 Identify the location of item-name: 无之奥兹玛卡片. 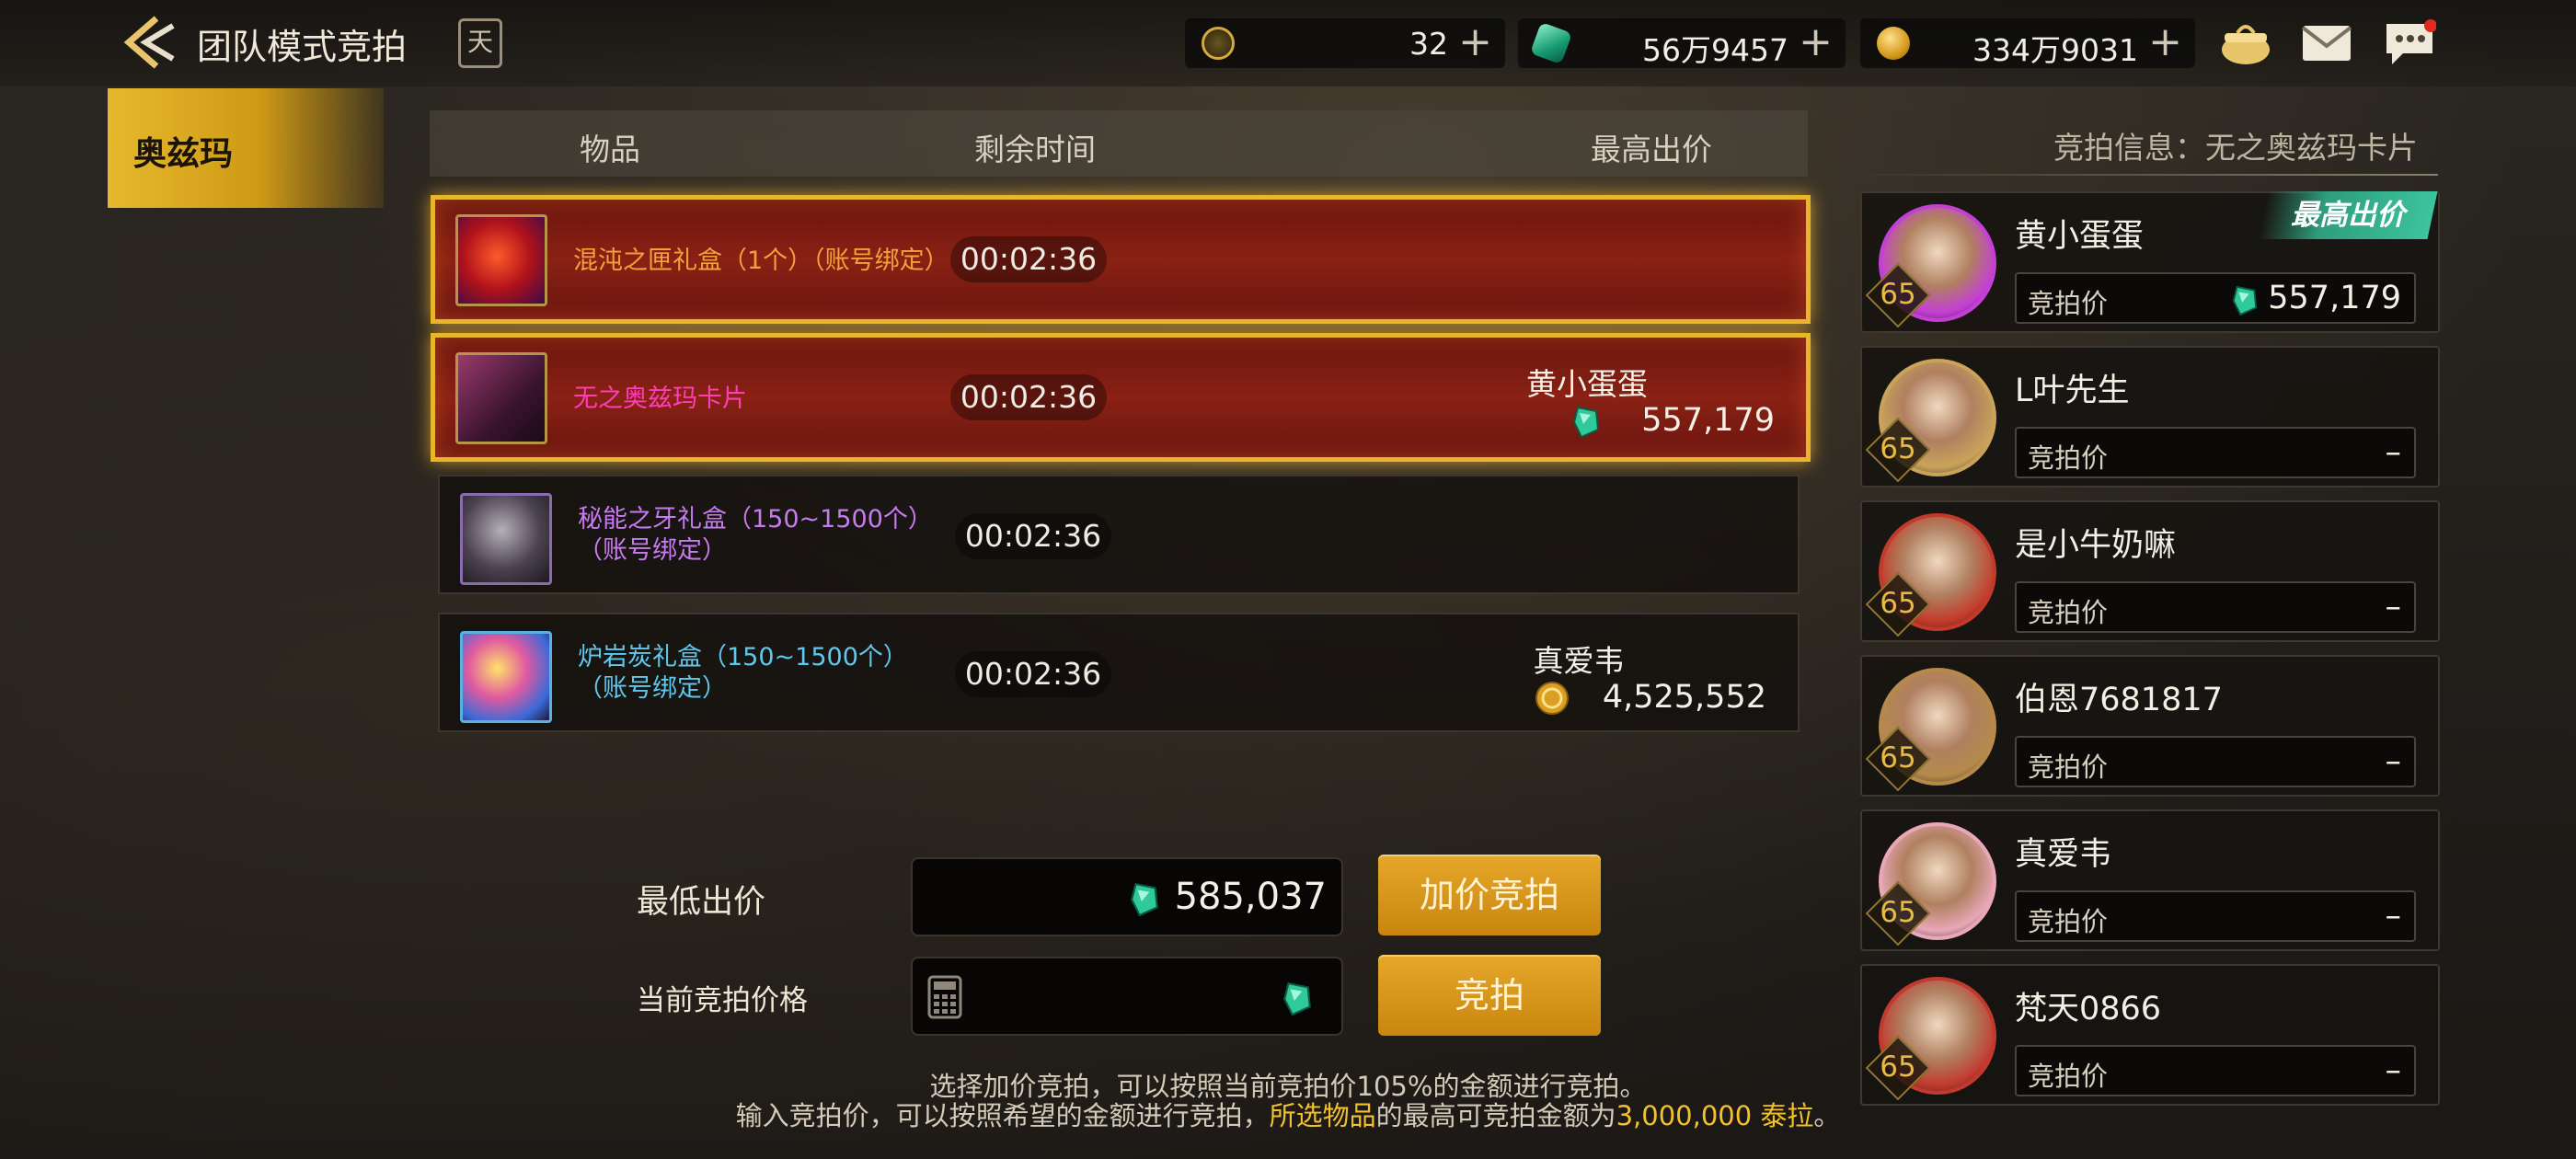
(660, 398).